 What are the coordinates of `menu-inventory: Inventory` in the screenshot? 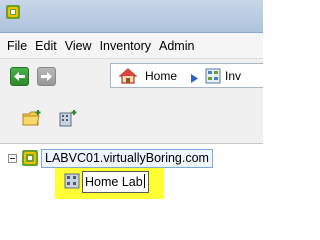 It's located at (125, 46).